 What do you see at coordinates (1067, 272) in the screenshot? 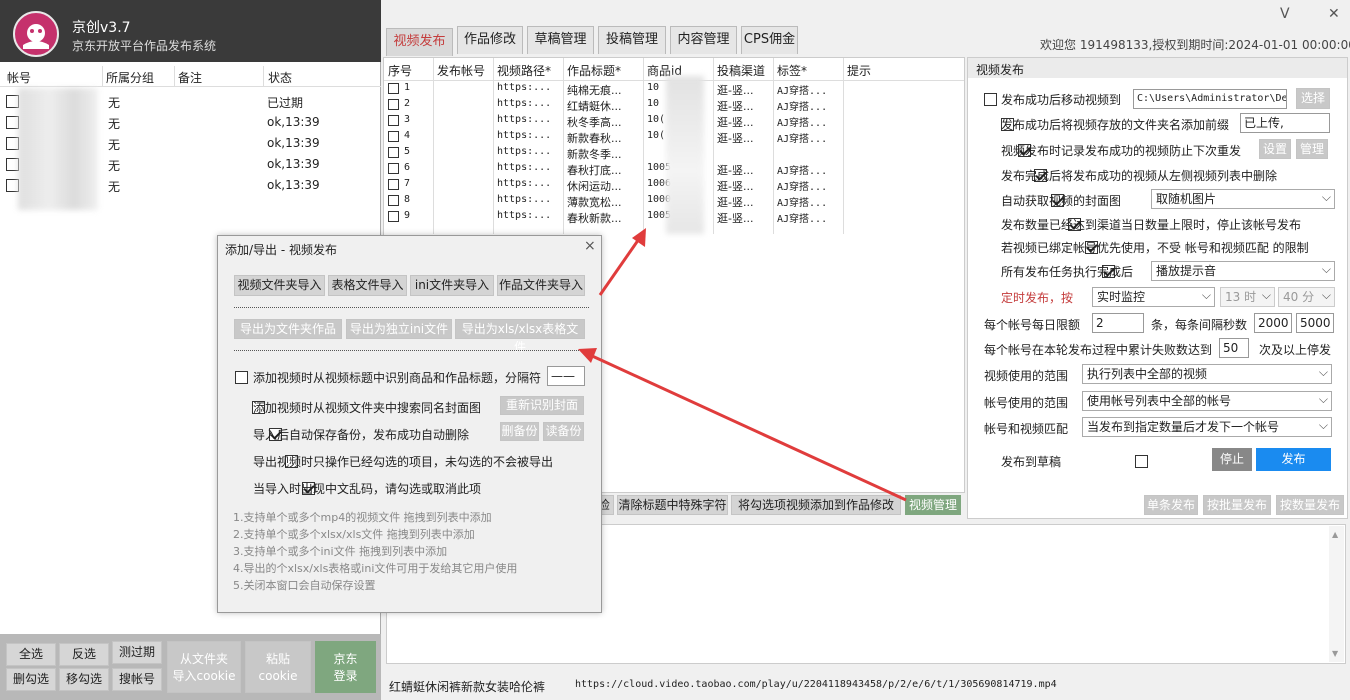
I see `all-done-label: 所有发布任务执行完成后` at bounding box center [1067, 272].